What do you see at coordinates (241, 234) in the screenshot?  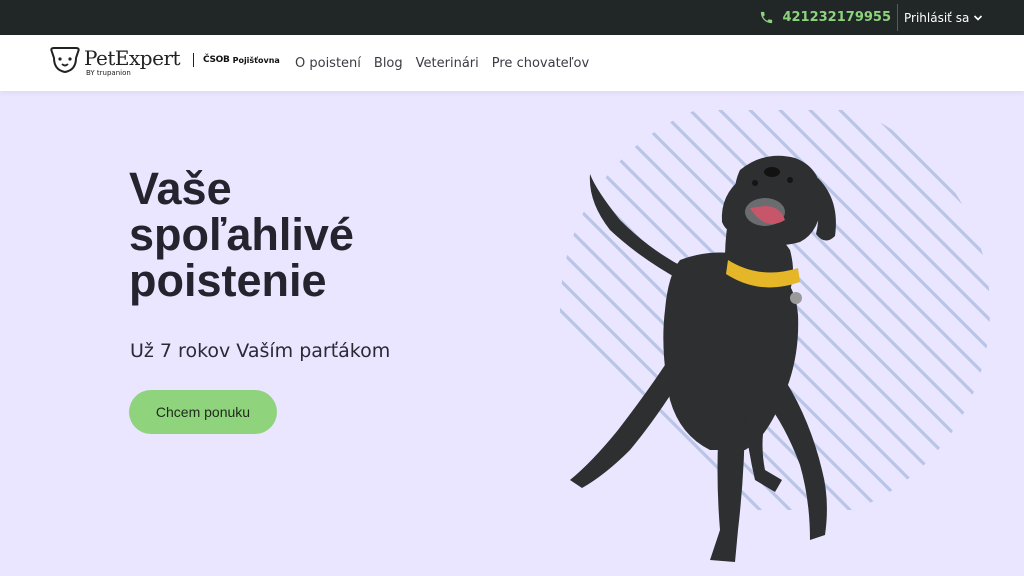 I see `hero-title-line: spoľahlivé` at bounding box center [241, 234].